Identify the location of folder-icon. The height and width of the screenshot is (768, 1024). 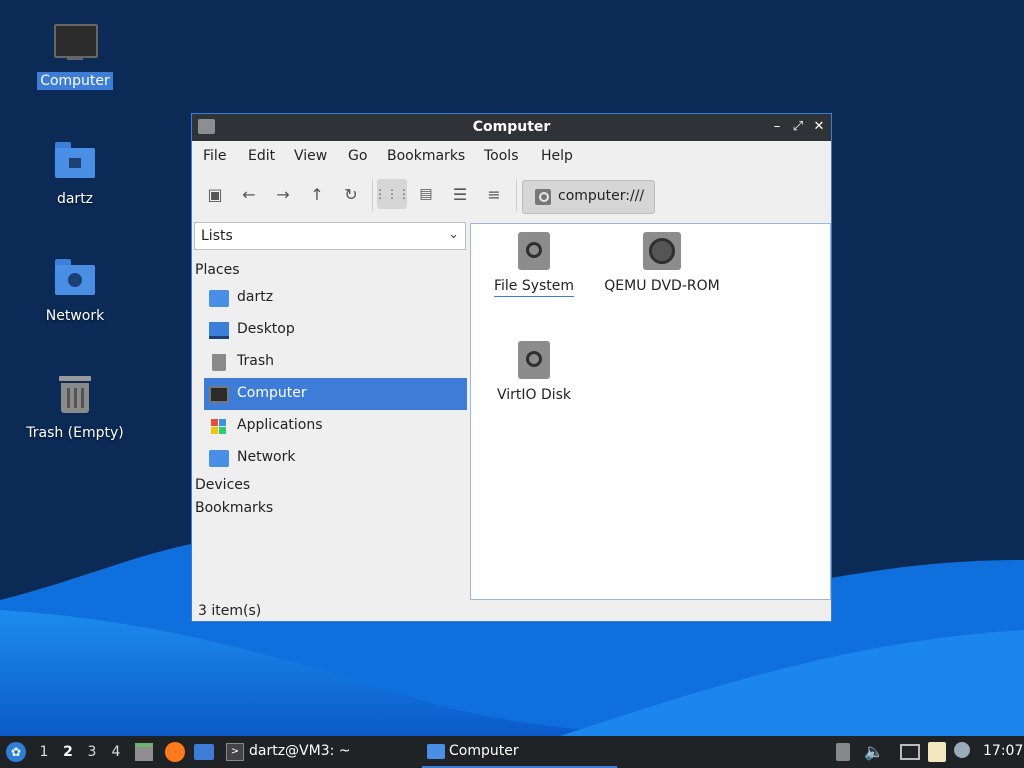
(436, 751).